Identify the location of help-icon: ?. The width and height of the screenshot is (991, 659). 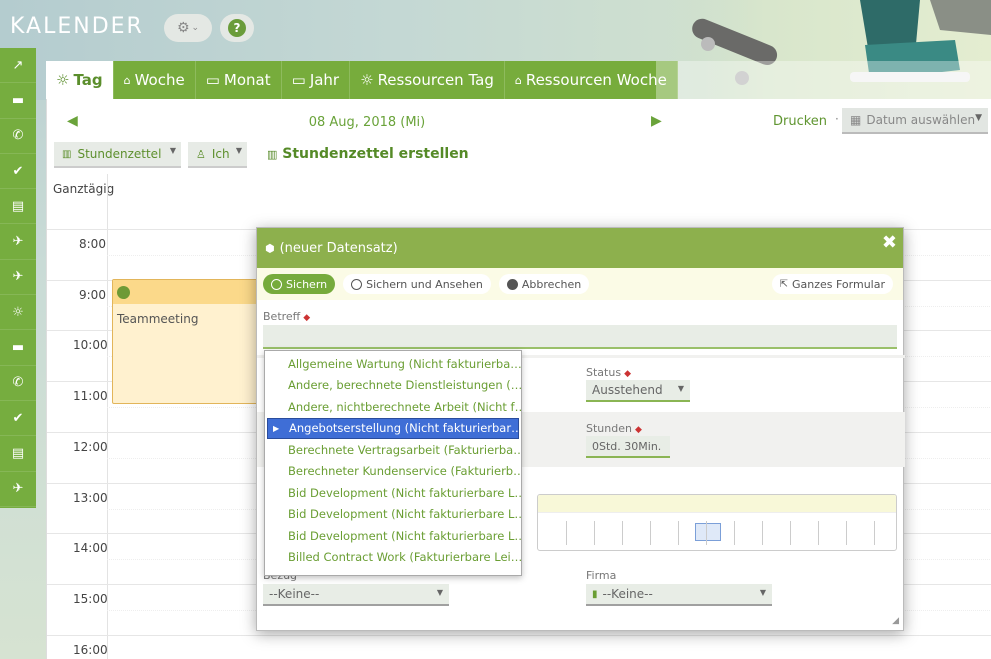
(237, 28).